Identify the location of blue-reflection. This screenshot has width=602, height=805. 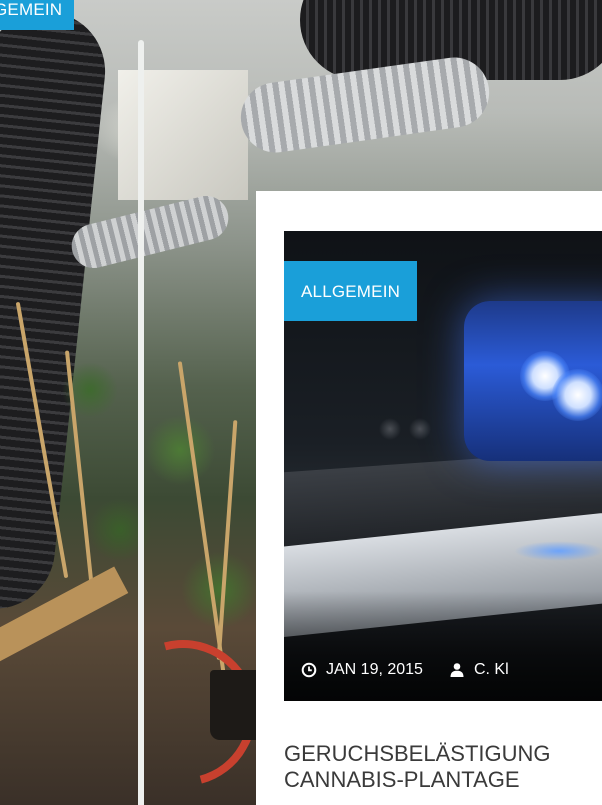
(558, 551).